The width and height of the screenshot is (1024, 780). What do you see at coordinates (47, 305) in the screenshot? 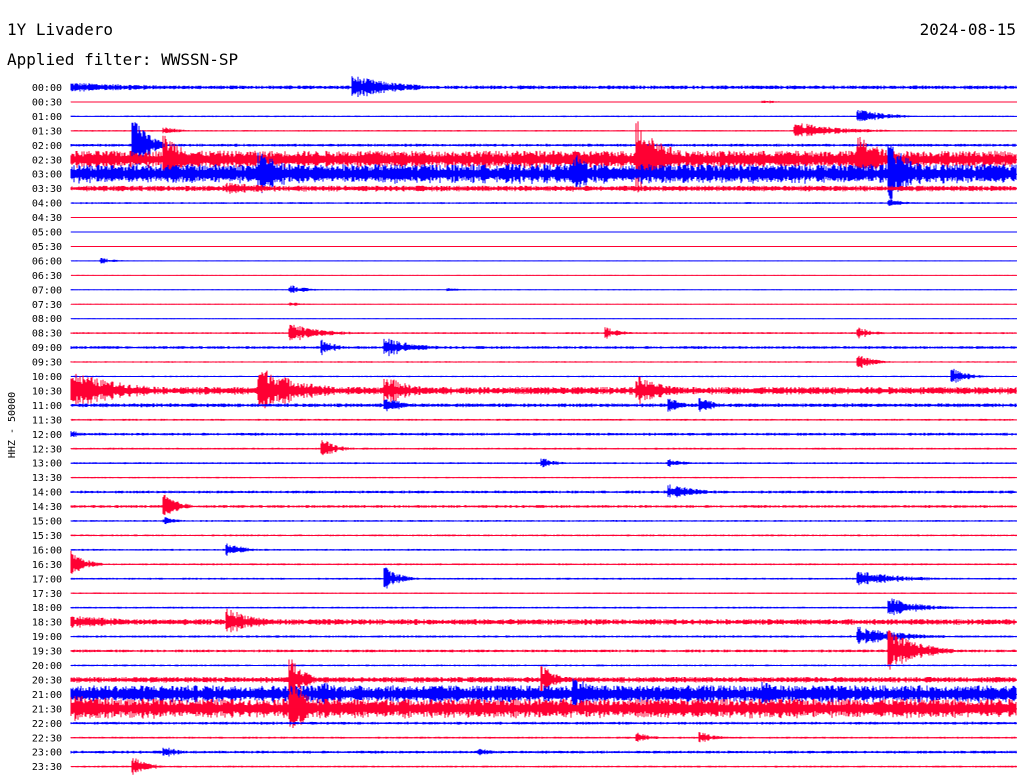
I see `row-time-label: 07:30` at bounding box center [47, 305].